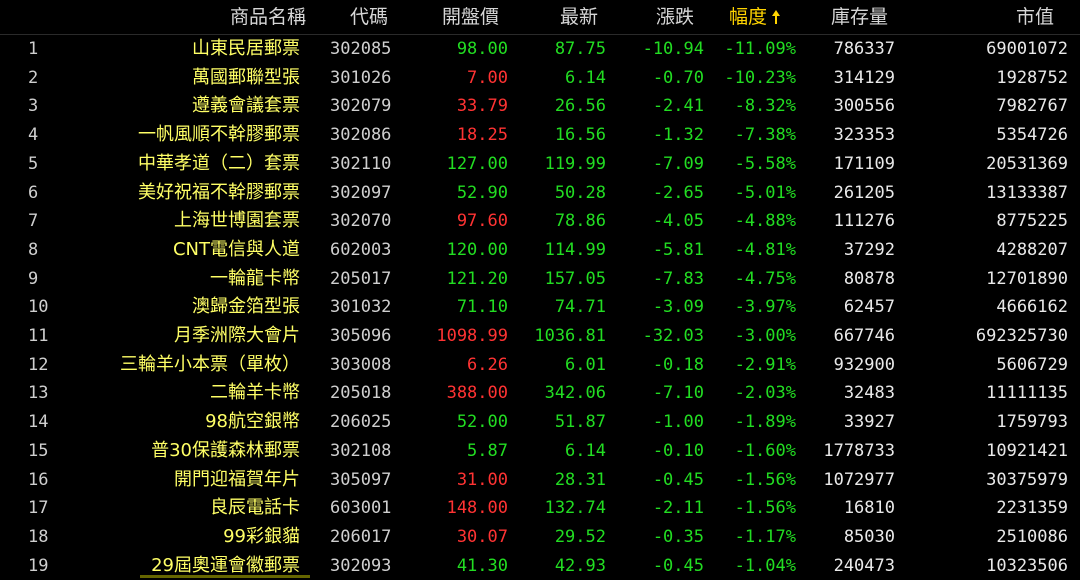  What do you see at coordinates (1032, 249) in the screenshot?
I see `market-value: 4288207` at bounding box center [1032, 249].